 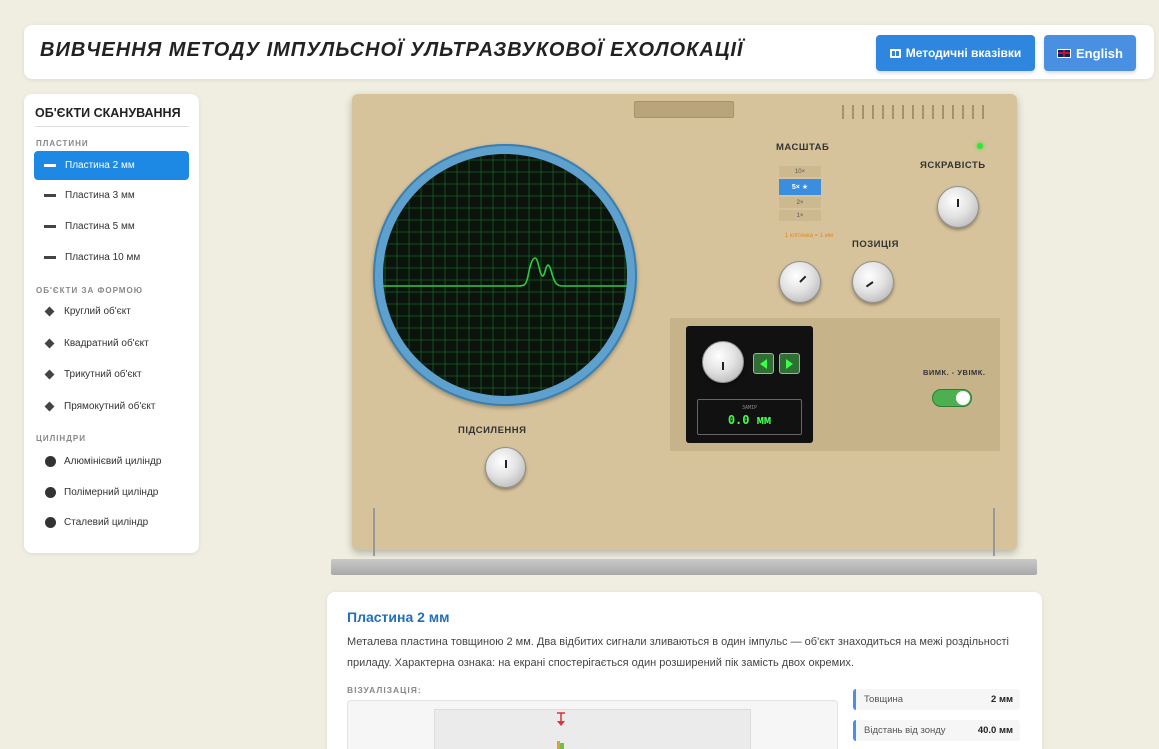 I want to click on visualization-area, so click(x=592, y=724).